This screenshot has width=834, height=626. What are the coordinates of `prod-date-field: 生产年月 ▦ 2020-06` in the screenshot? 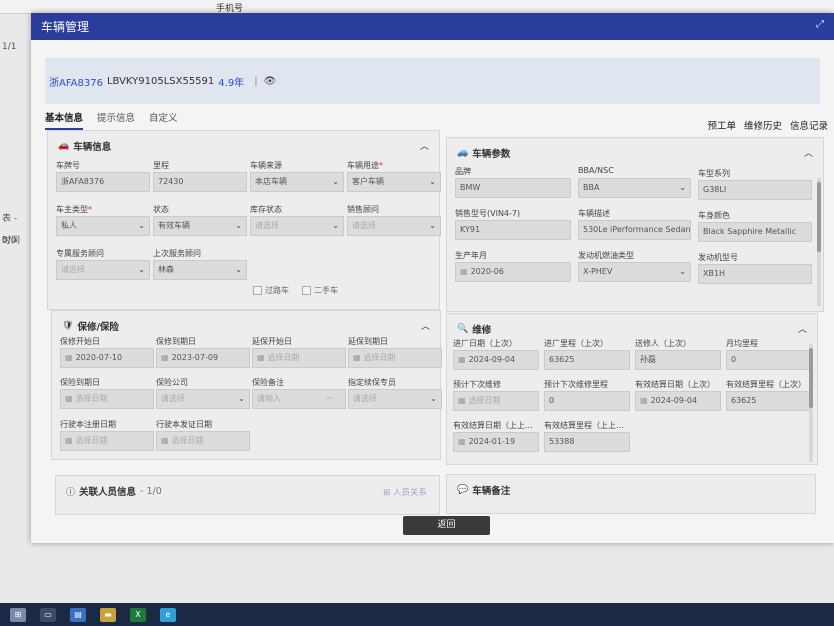 It's located at (513, 266).